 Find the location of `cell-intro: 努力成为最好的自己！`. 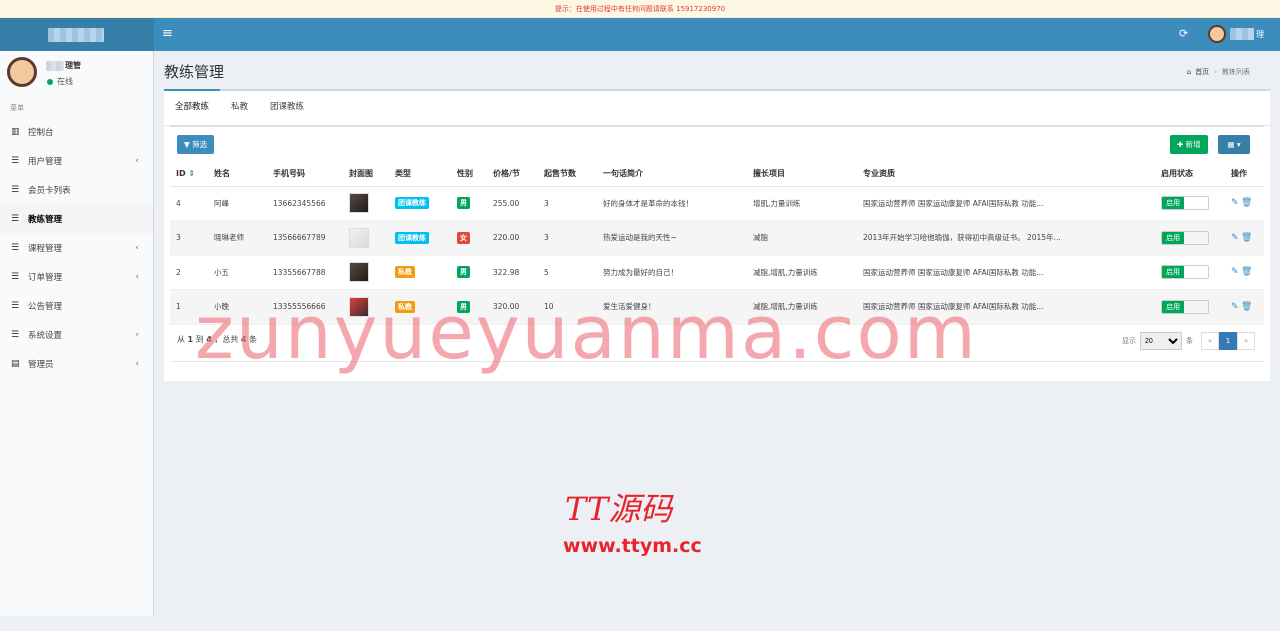

cell-intro: 努力成为最好的自己！ is located at coordinates (672, 272).